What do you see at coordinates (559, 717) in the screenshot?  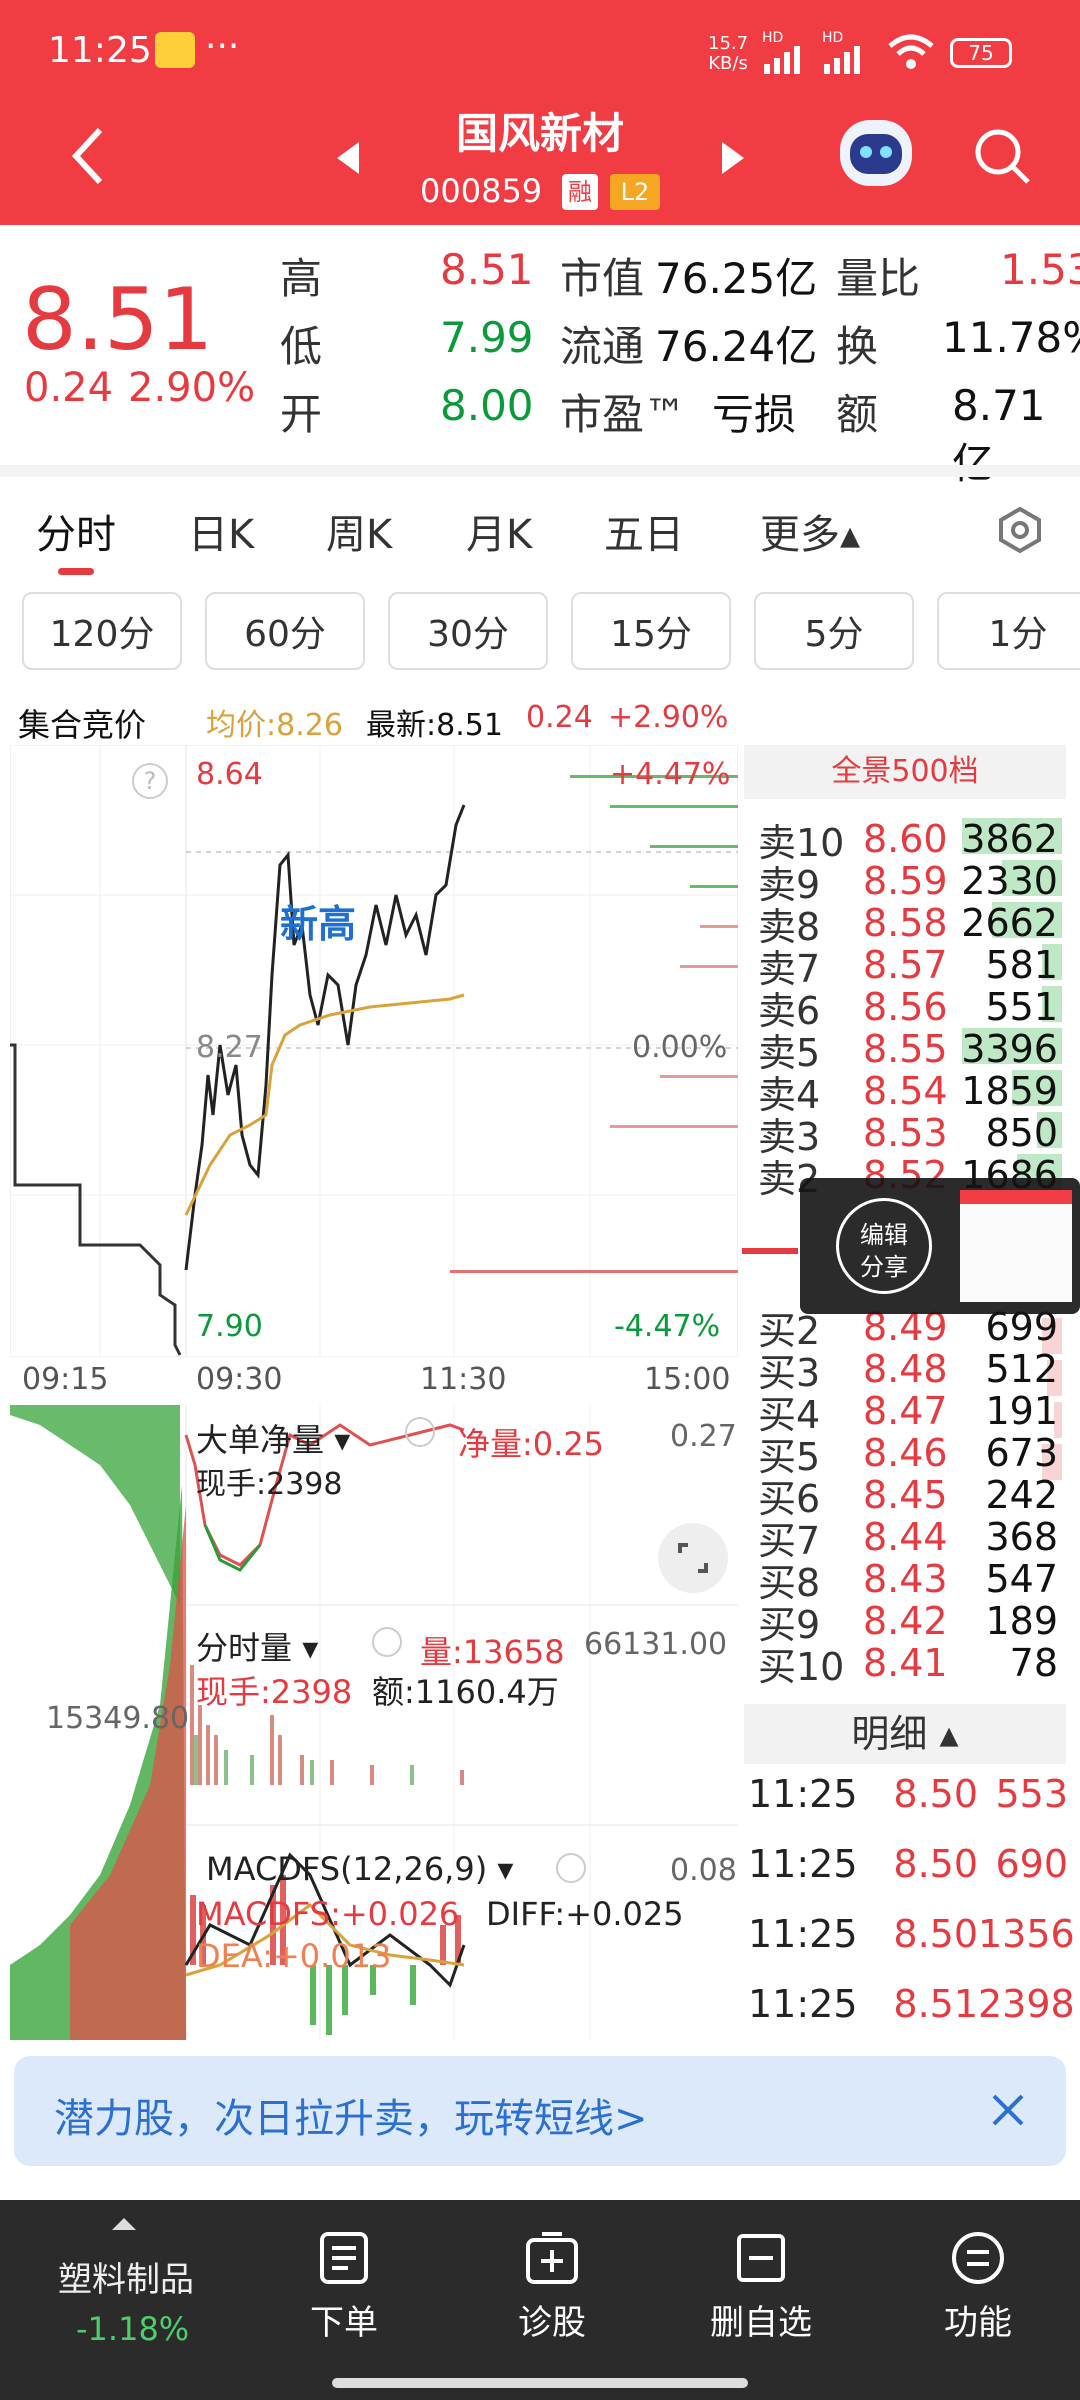 I see `info-change: 0.24` at bounding box center [559, 717].